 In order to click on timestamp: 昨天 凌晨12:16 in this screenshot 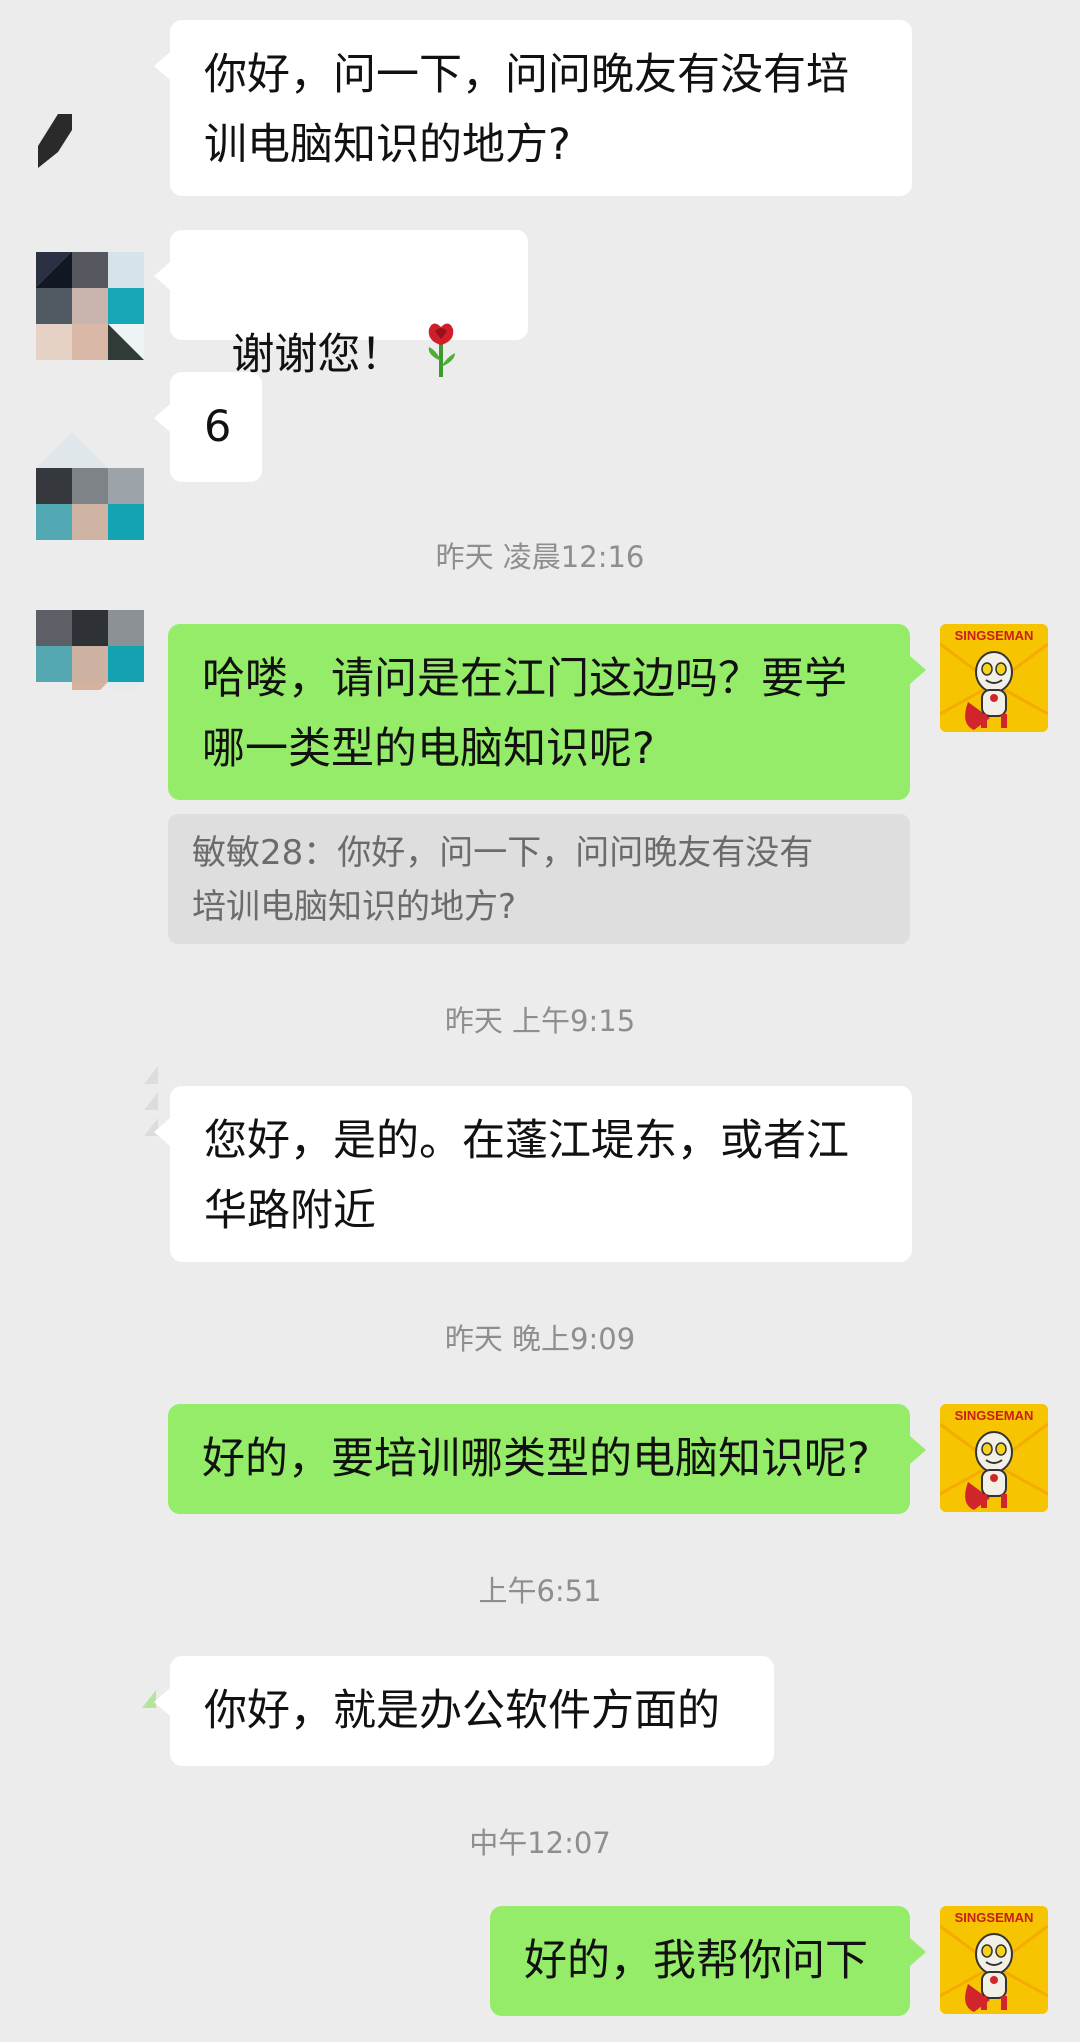, I will do `click(540, 557)`.